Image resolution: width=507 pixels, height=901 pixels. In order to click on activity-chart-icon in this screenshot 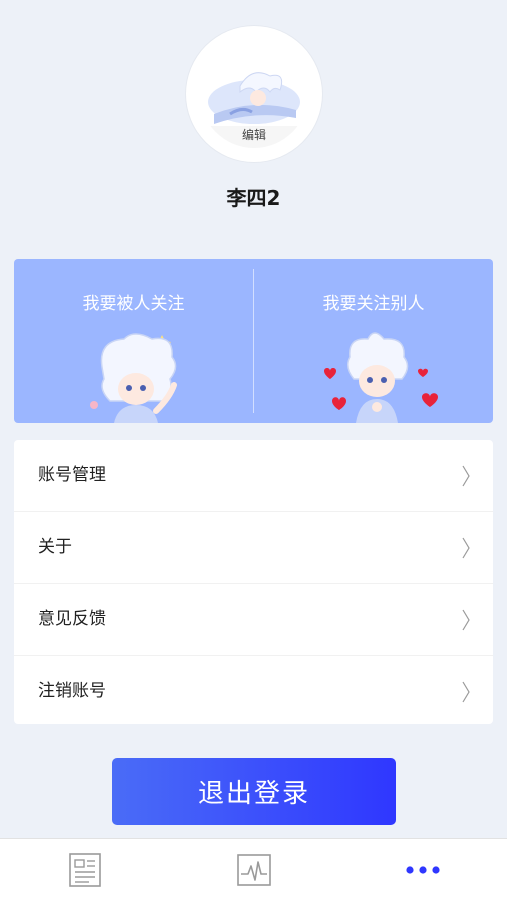, I will do `click(253, 870)`.